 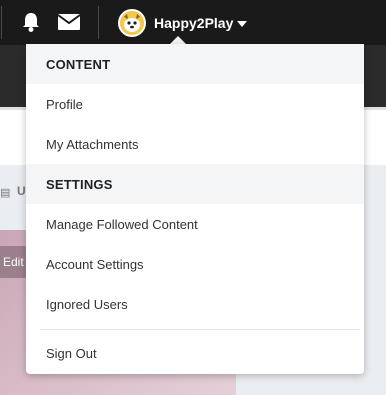 I want to click on envelope-icon, so click(x=69, y=22).